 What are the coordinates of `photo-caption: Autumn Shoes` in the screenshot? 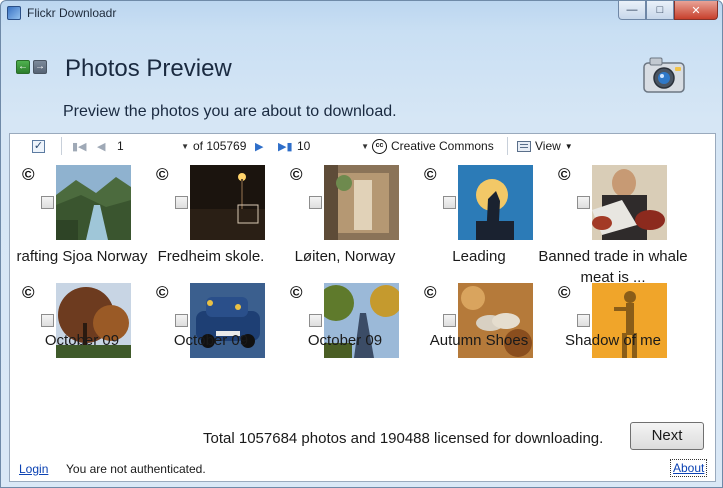 It's located at (479, 340).